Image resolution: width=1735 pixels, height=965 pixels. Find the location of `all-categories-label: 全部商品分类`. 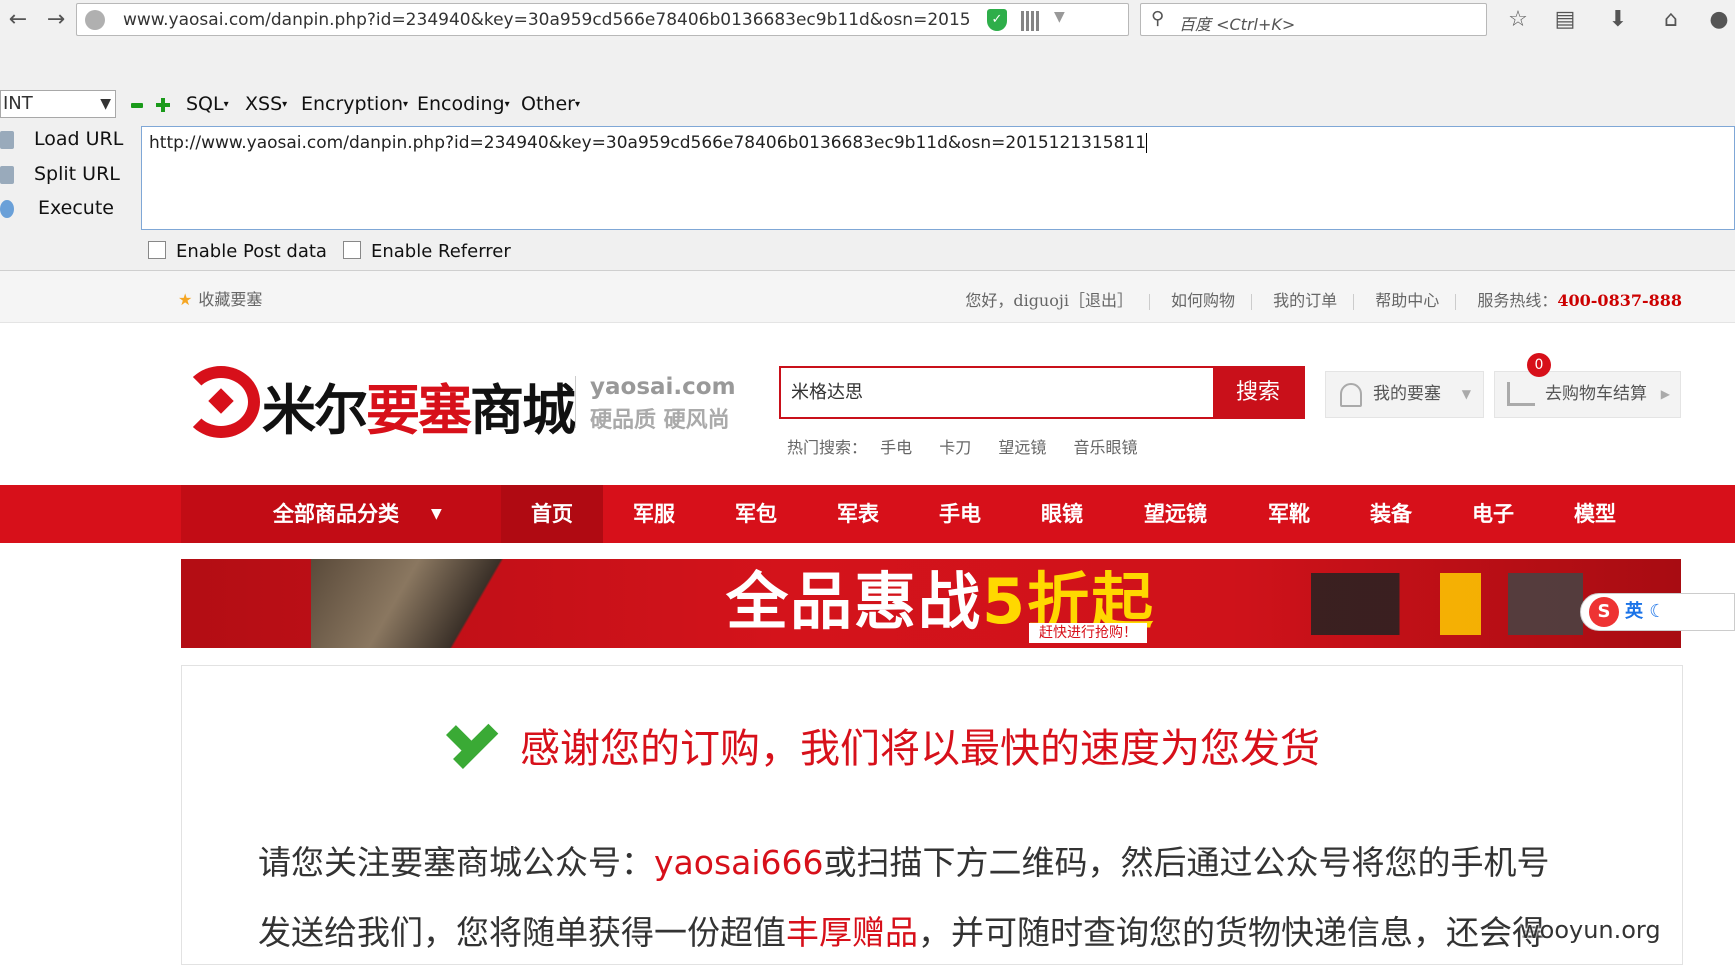

all-categories-label: 全部商品分类 is located at coordinates (336, 514).